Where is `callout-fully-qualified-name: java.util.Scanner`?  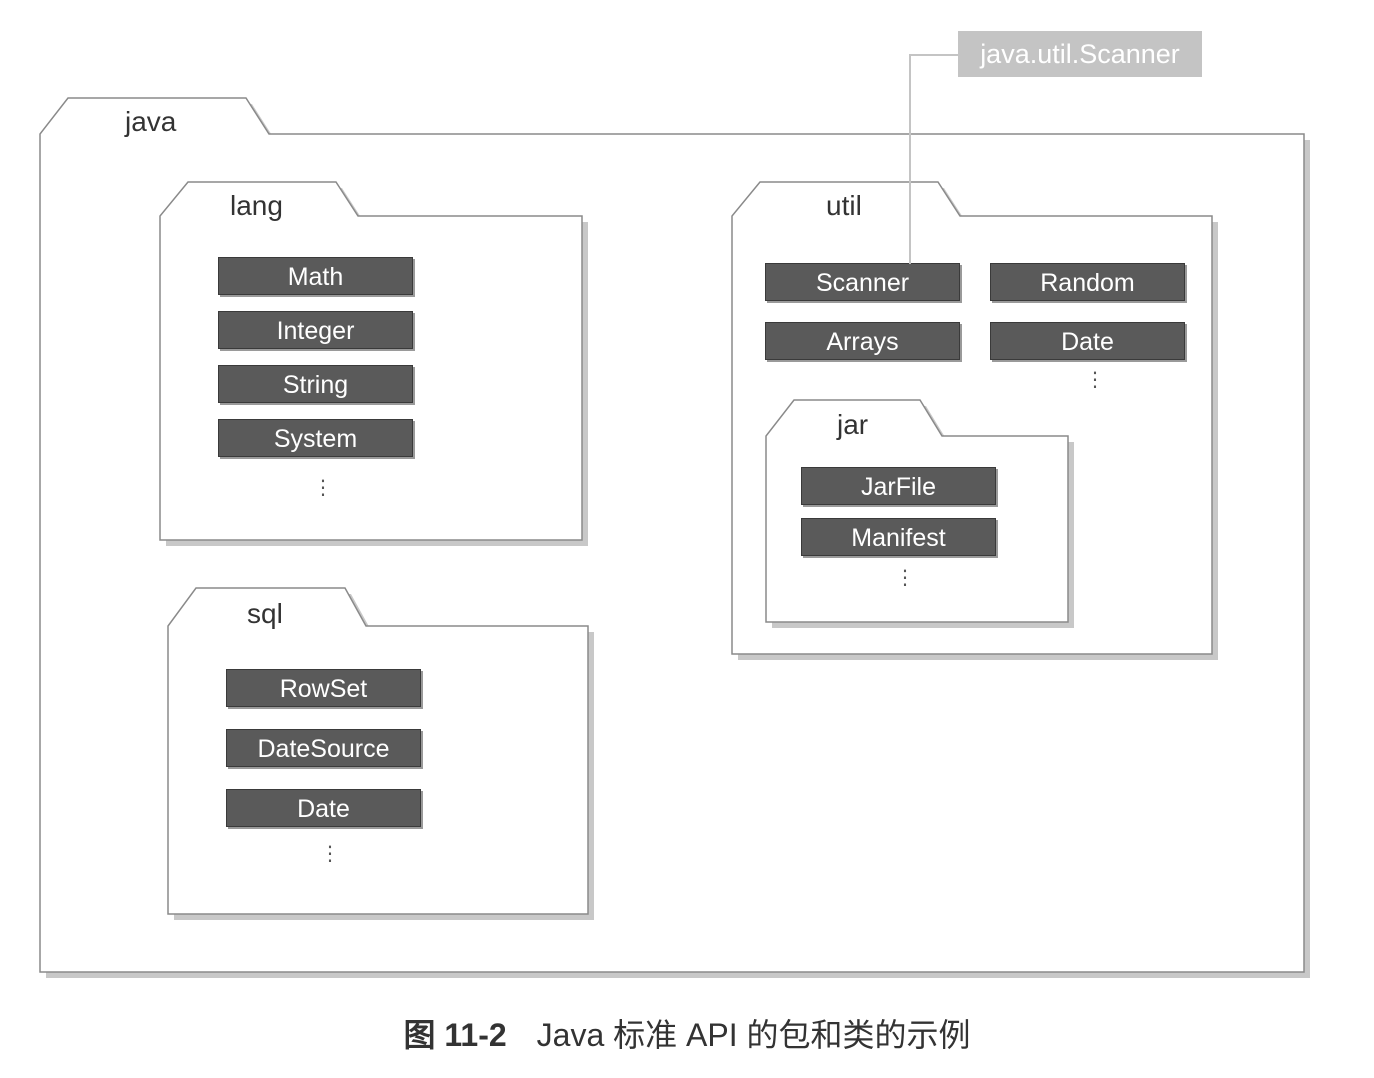 callout-fully-qualified-name: java.util.Scanner is located at coordinates (1080, 54).